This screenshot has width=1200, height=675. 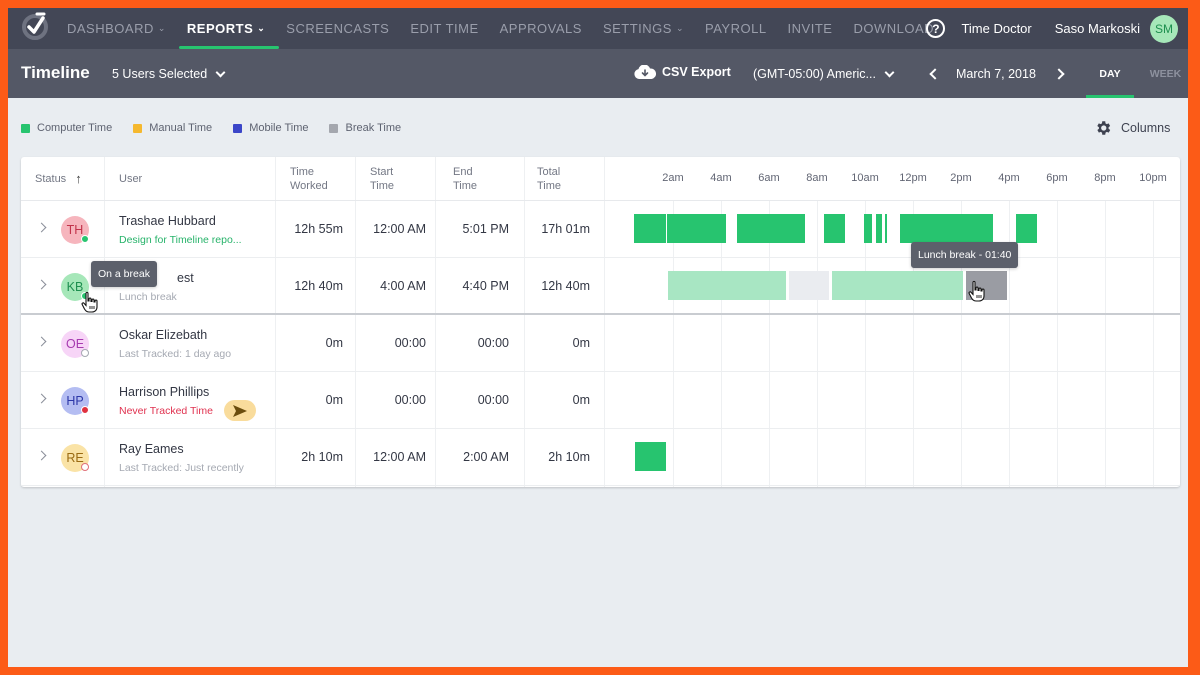 I want to click on user-name: Trashae Hubbard, so click(x=167, y=221).